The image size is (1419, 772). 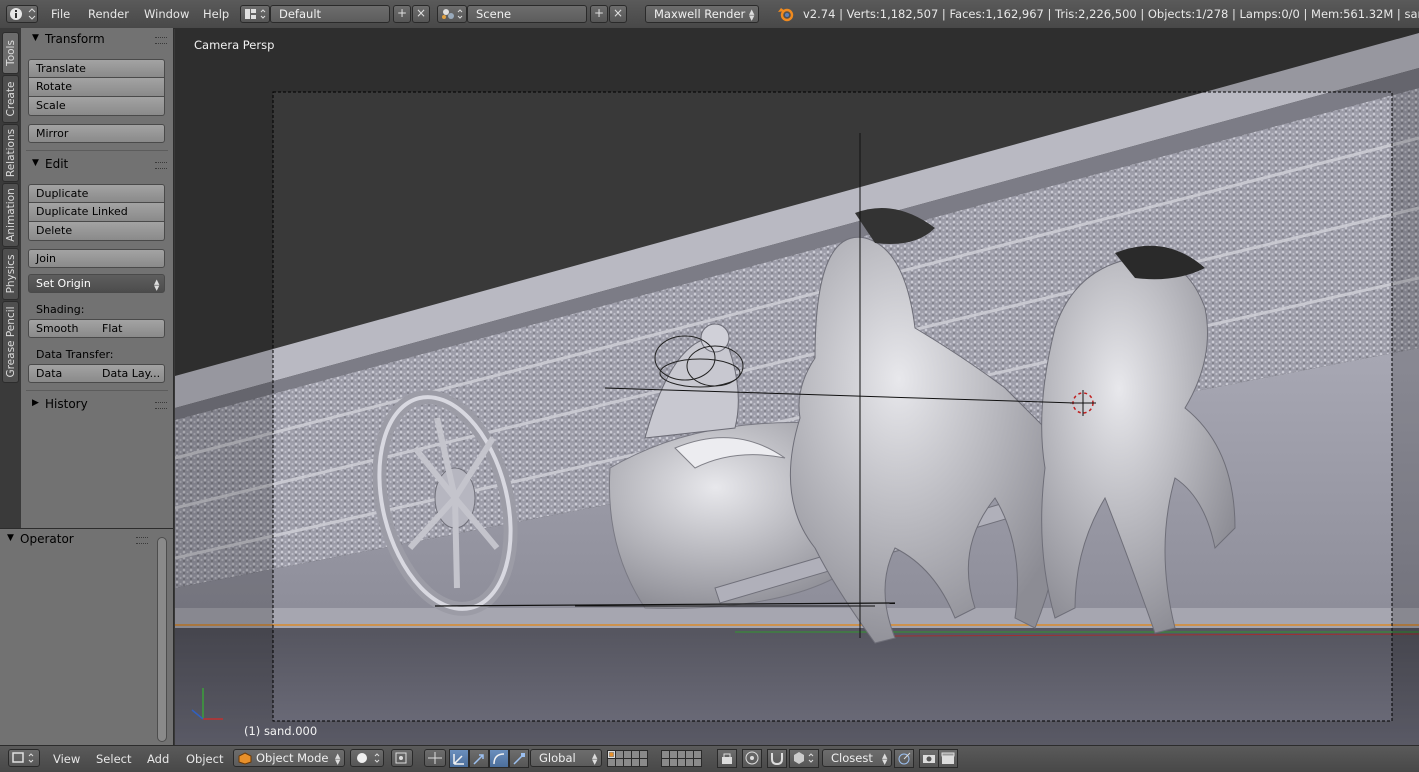 What do you see at coordinates (10, 274) in the screenshot?
I see `tab-physics: Physics` at bounding box center [10, 274].